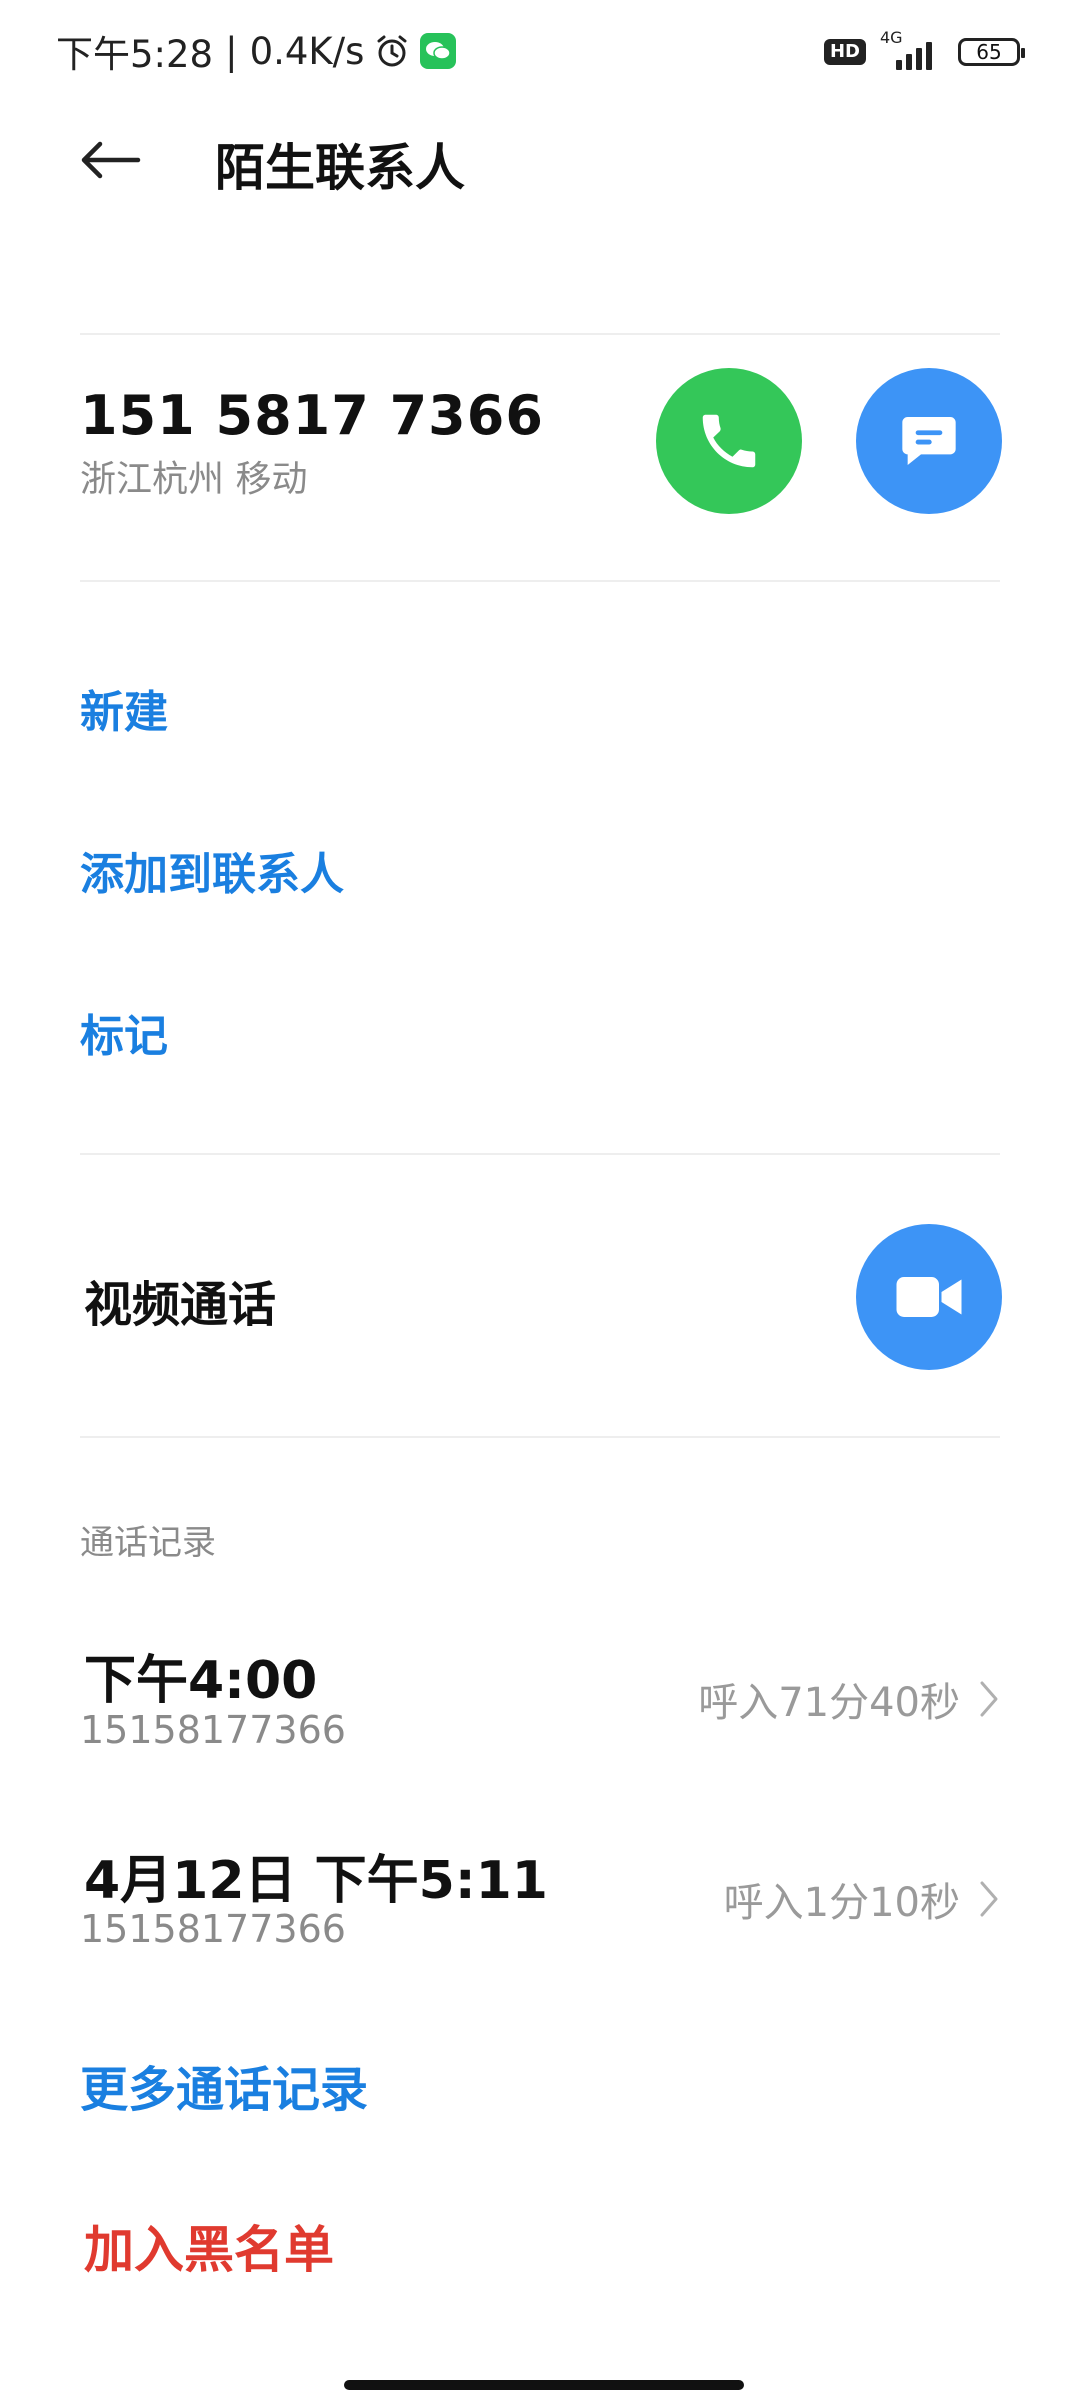 Image resolution: width=1080 pixels, height=2400 pixels. I want to click on status-right: HD 4G 65, so click(924, 51).